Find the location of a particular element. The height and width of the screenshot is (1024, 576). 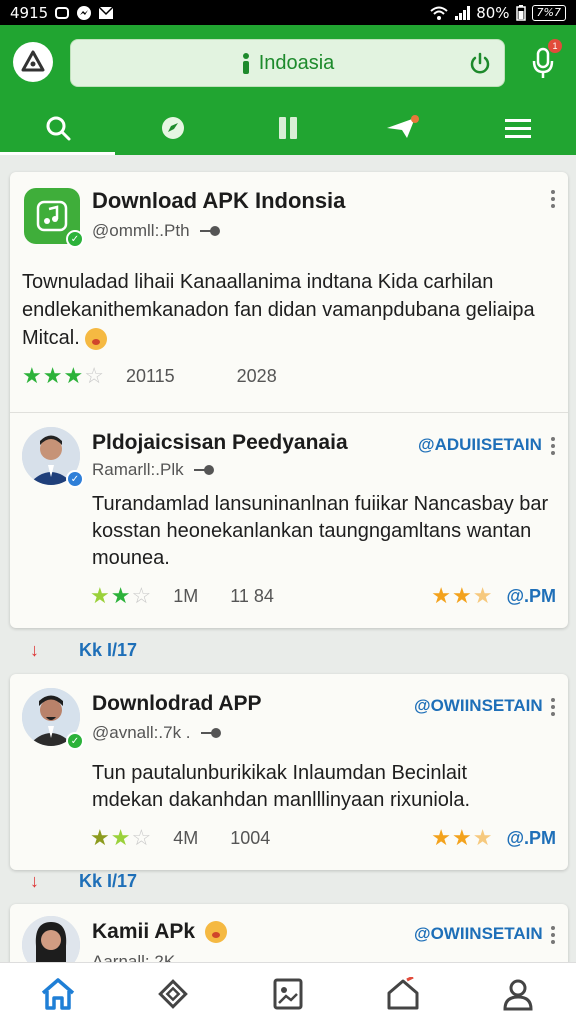

stat-downloads: 1M is located at coordinates (186, 595).